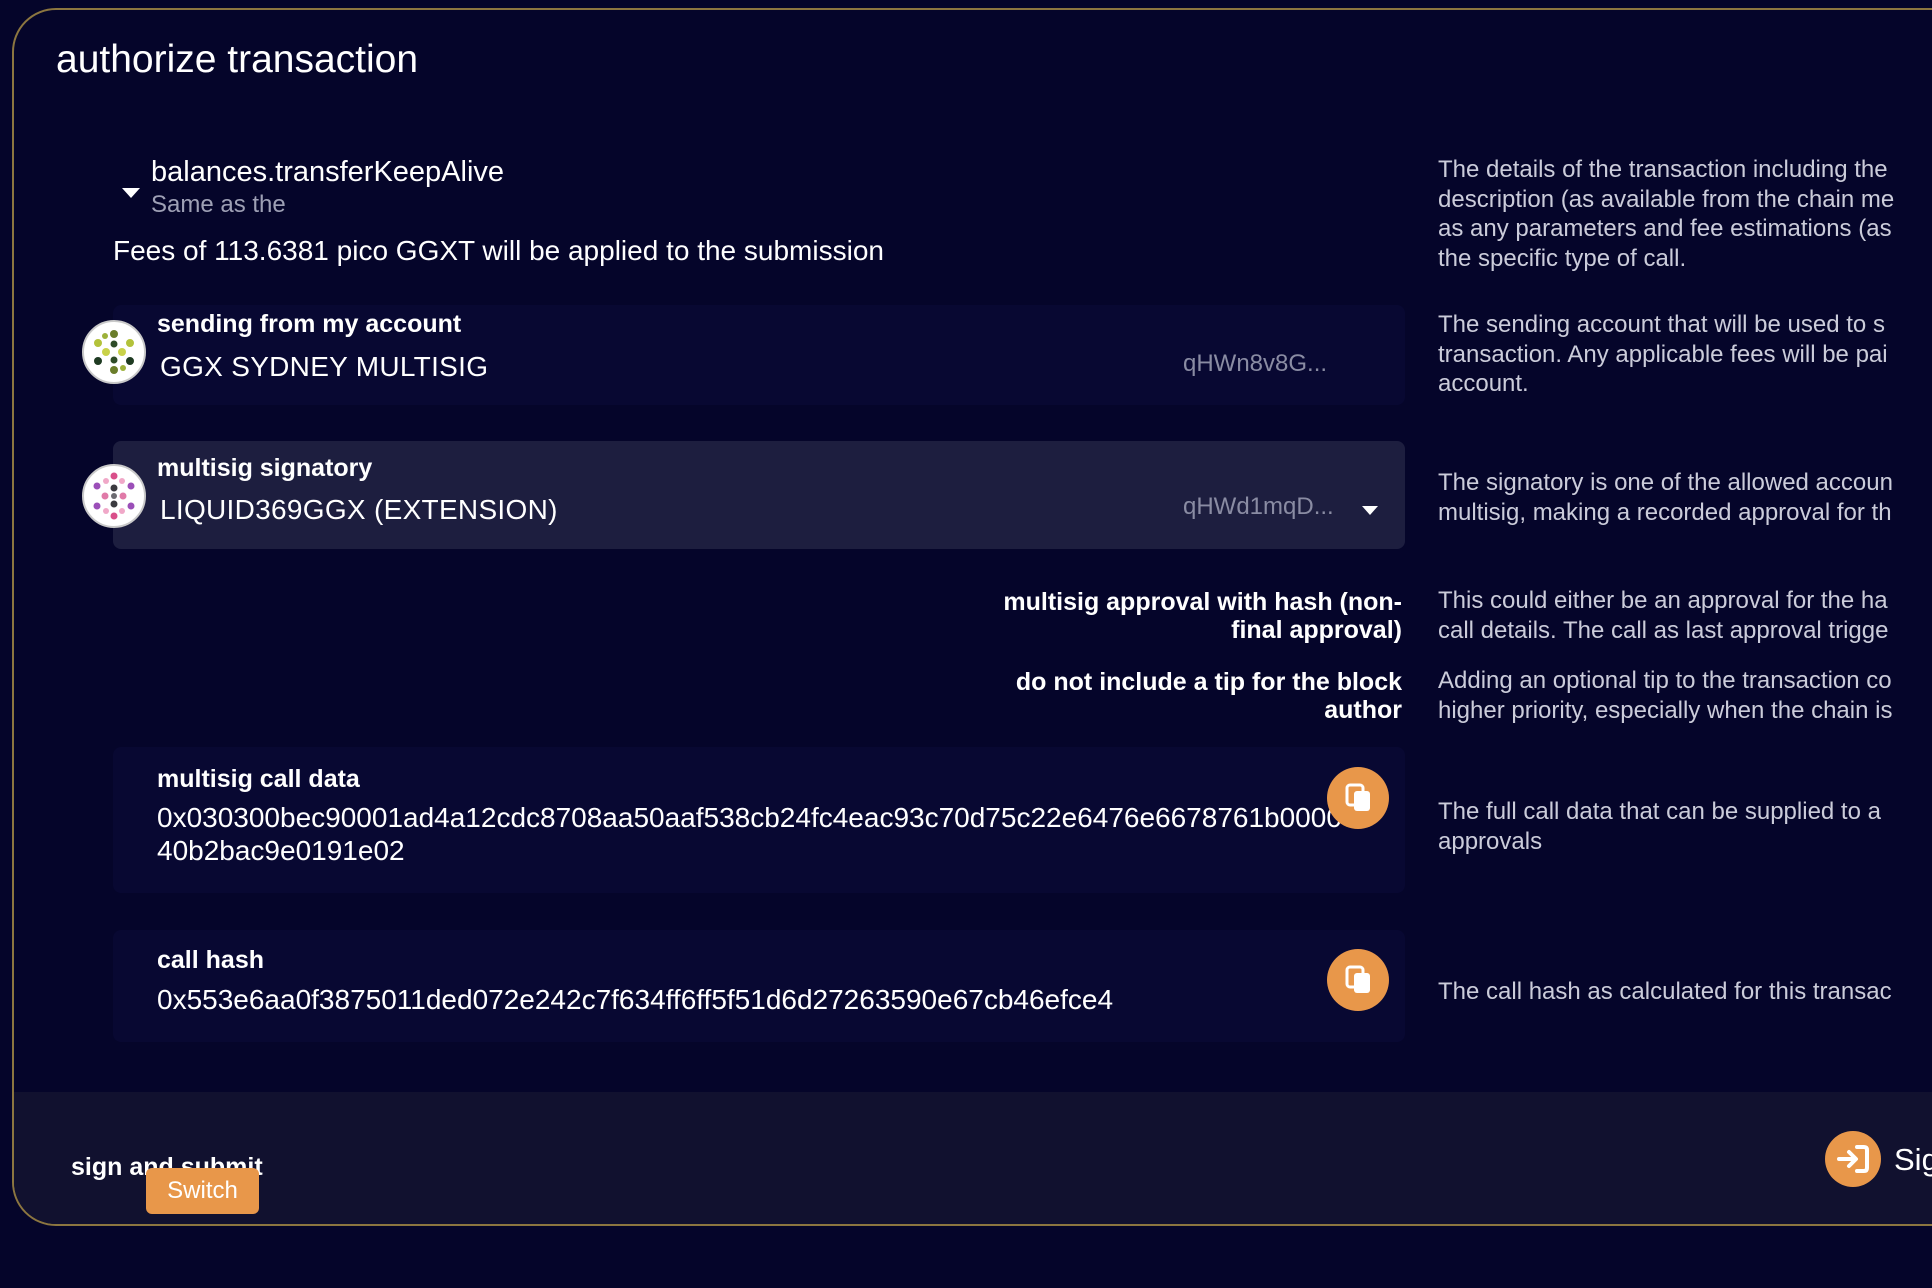  What do you see at coordinates (973, 1158) in the screenshot?
I see `modal-footer` at bounding box center [973, 1158].